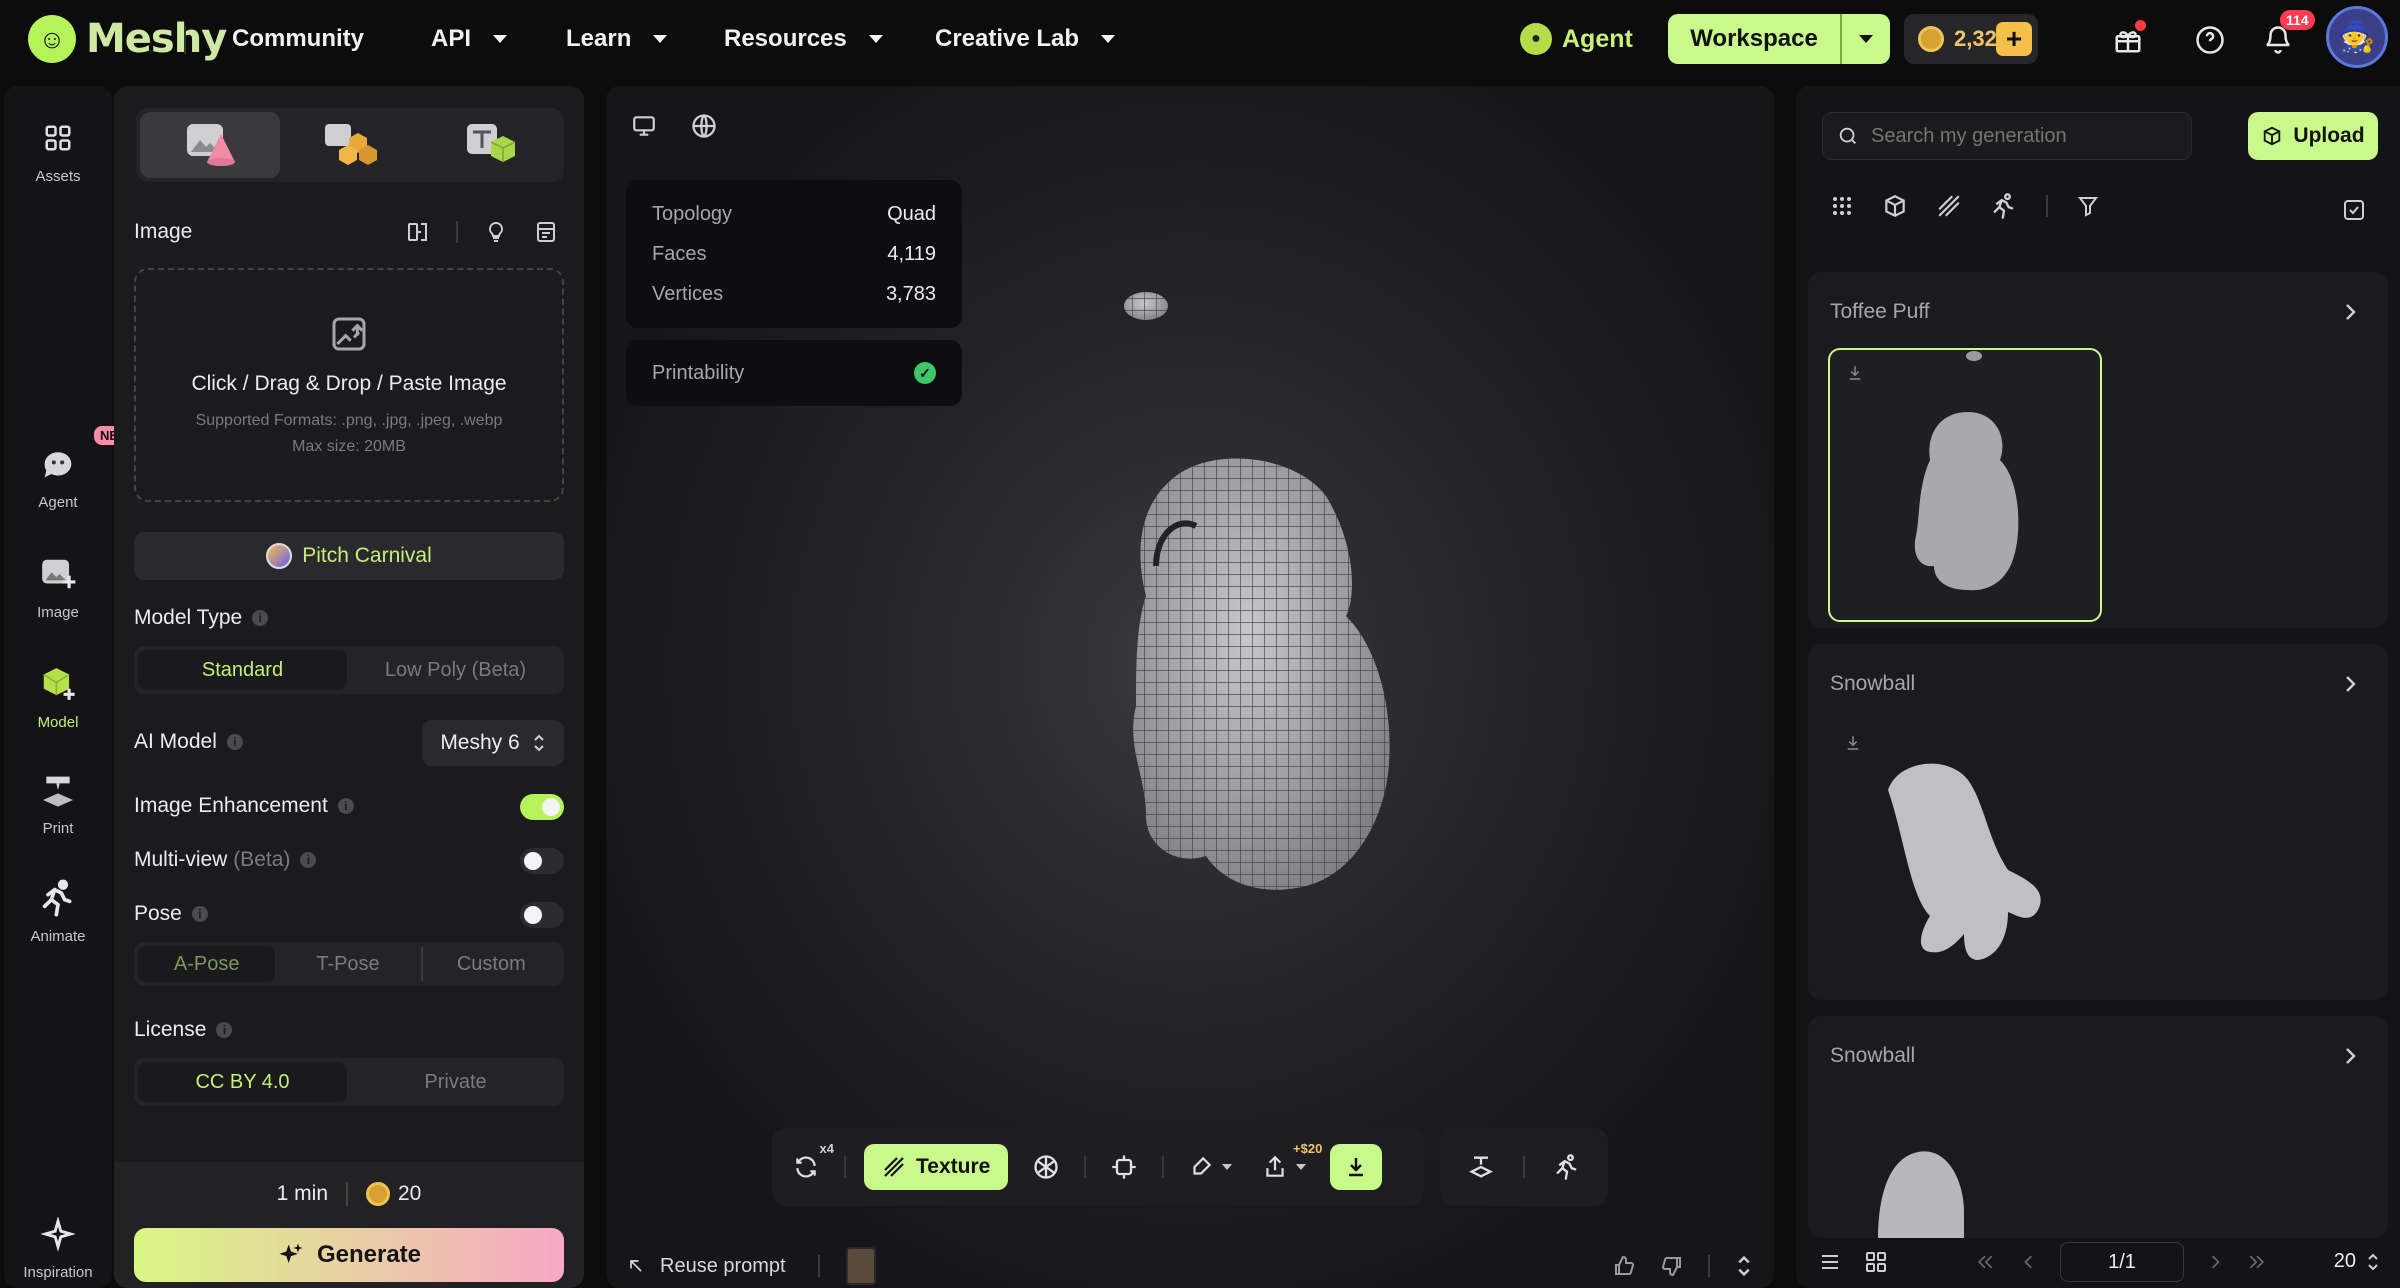 This screenshot has height=1288, width=2400. I want to click on cubes-icon, so click(351, 144).